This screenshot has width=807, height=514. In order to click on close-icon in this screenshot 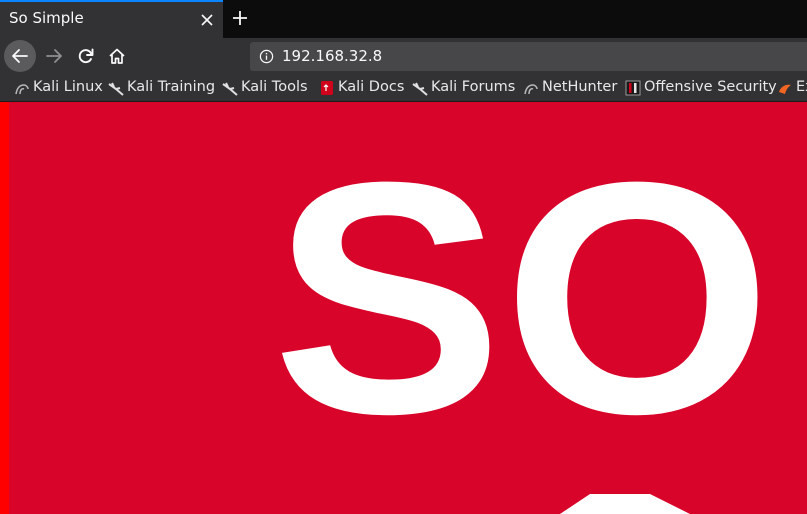, I will do `click(207, 20)`.